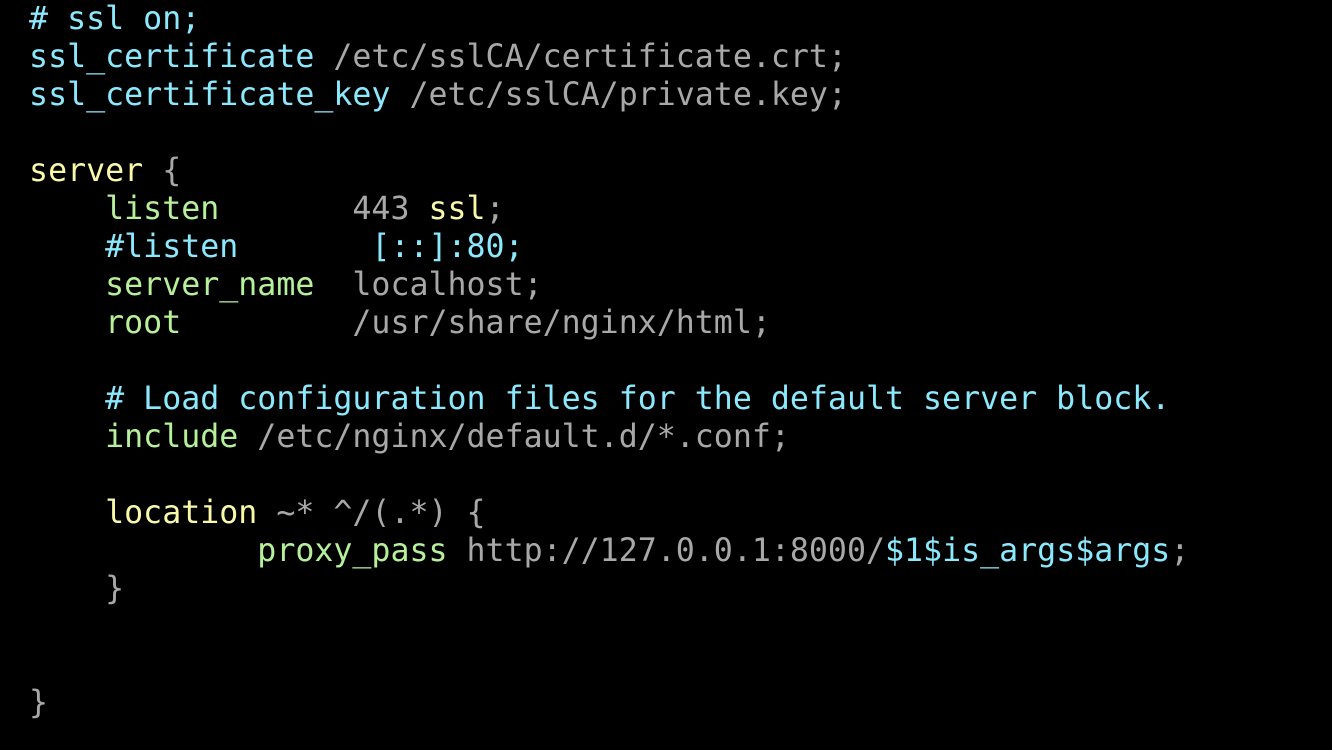 The width and height of the screenshot is (1332, 750). I want to click on code-line: location ~* ^/(.*) {, so click(243, 513).